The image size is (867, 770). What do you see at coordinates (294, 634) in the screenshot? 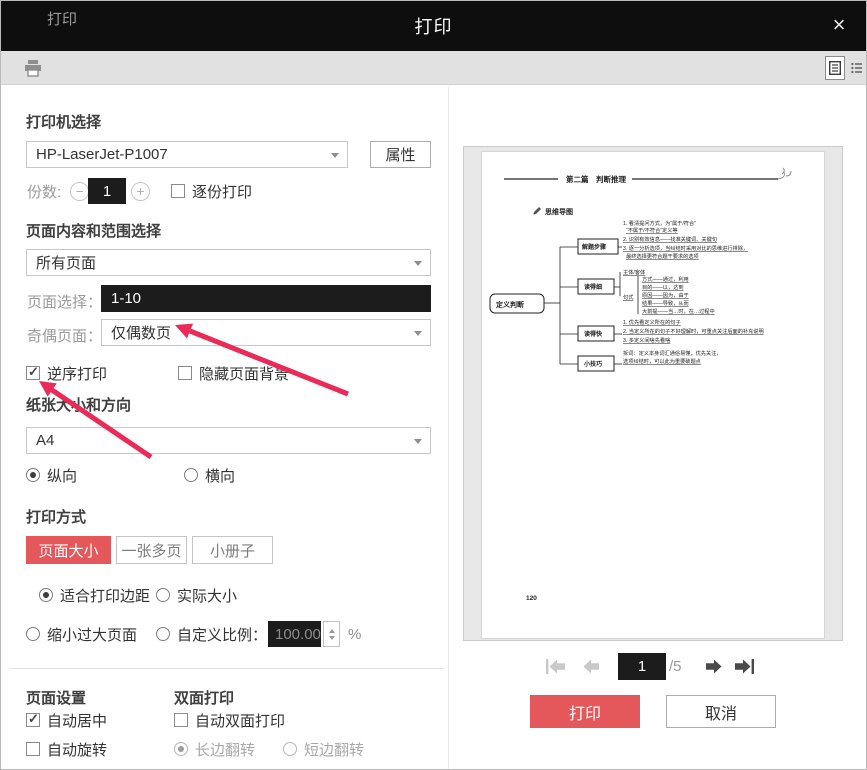
I see `custom-scale-input: 100.00` at bounding box center [294, 634].